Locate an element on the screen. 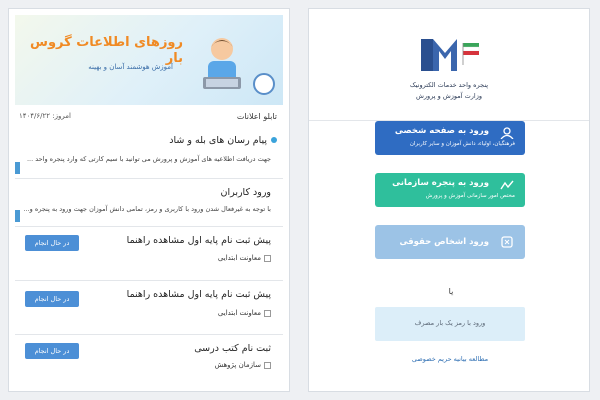  otp-login-label: ورود با رمز یک بار مصرف is located at coordinates (450, 323).